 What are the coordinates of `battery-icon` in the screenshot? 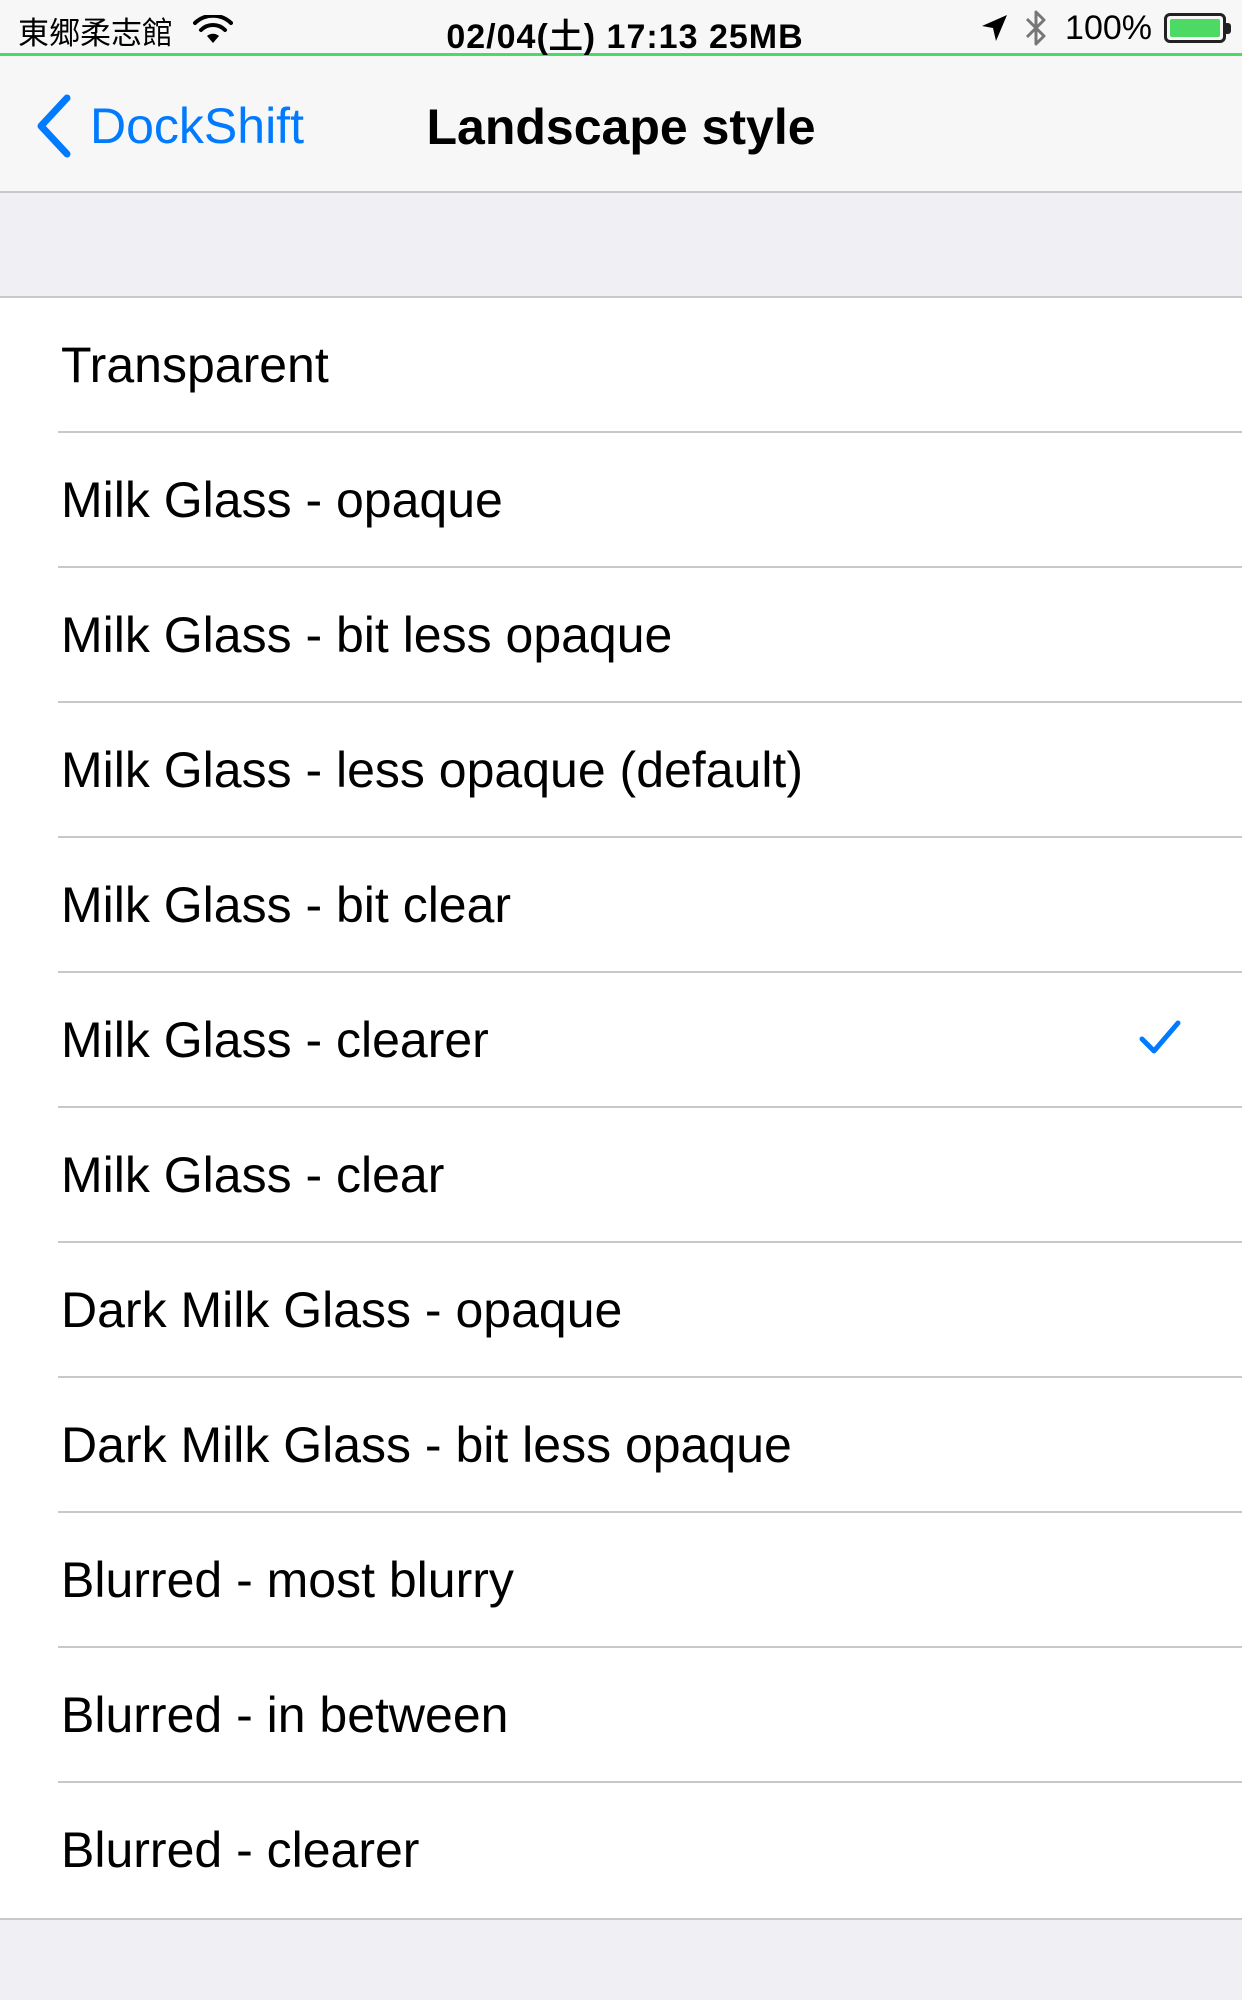 It's located at (1197, 28).